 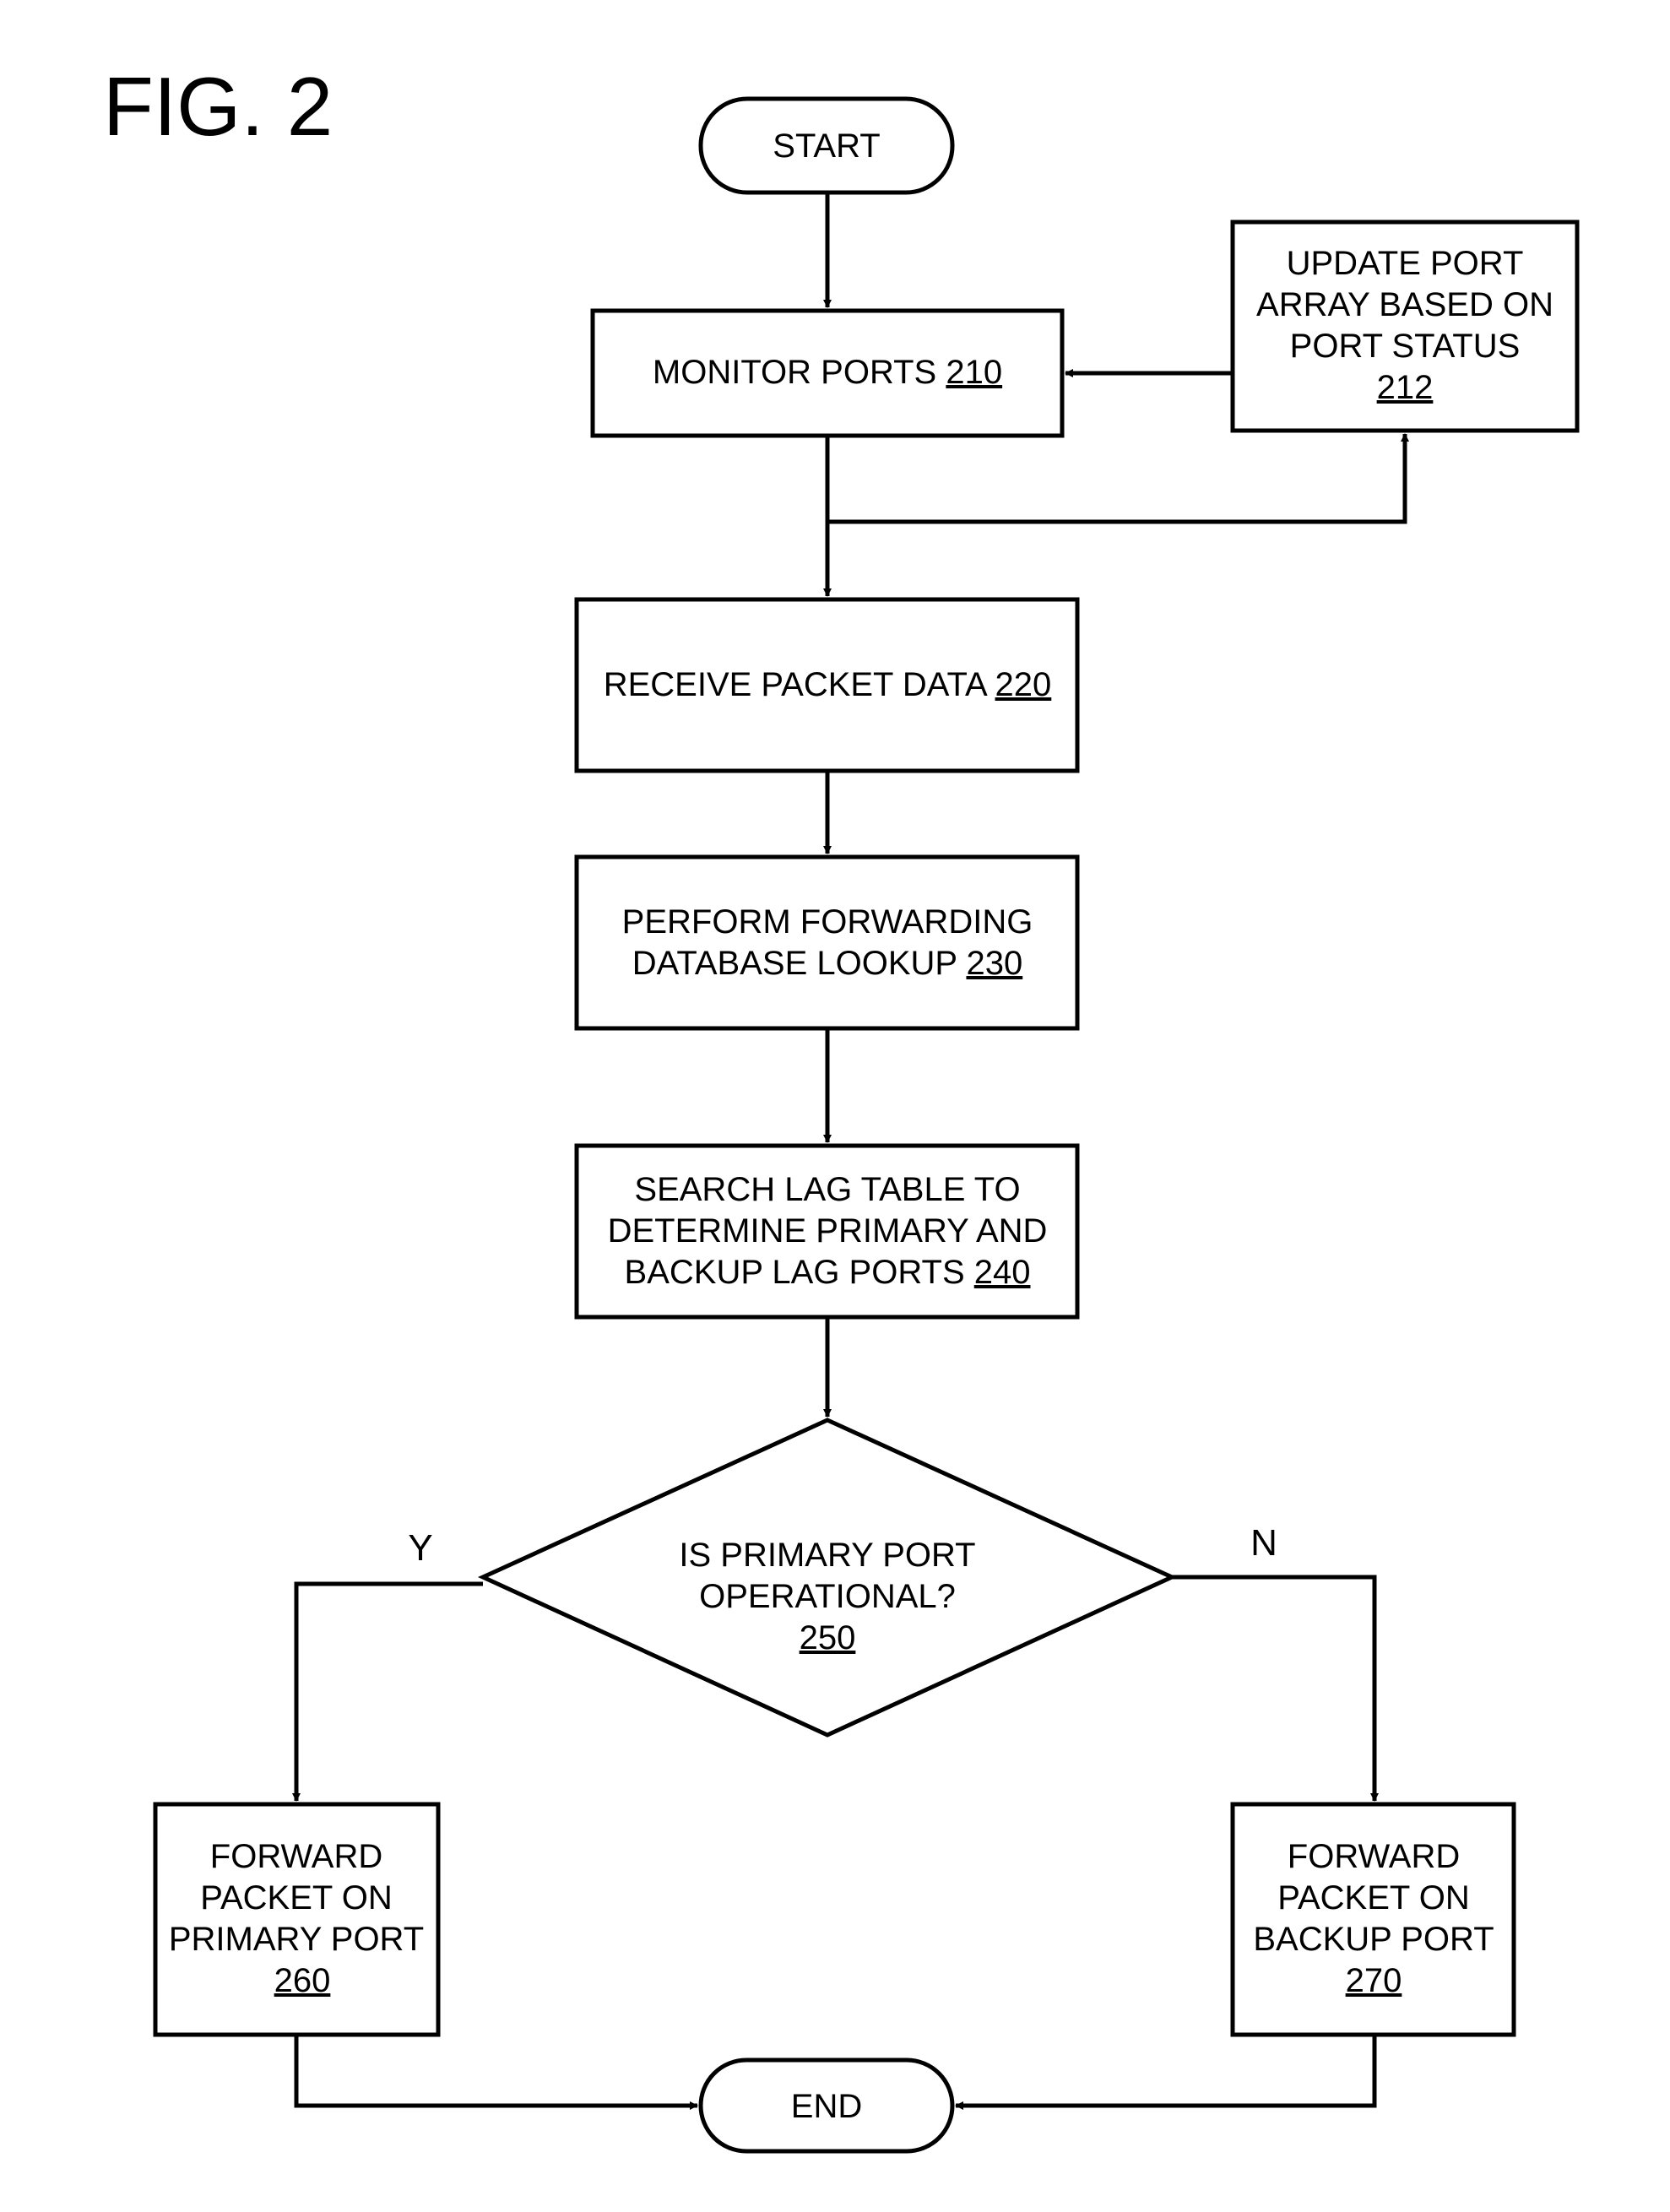 What do you see at coordinates (296, 1898) in the screenshot?
I see `primary-line-2: PACKET ON` at bounding box center [296, 1898].